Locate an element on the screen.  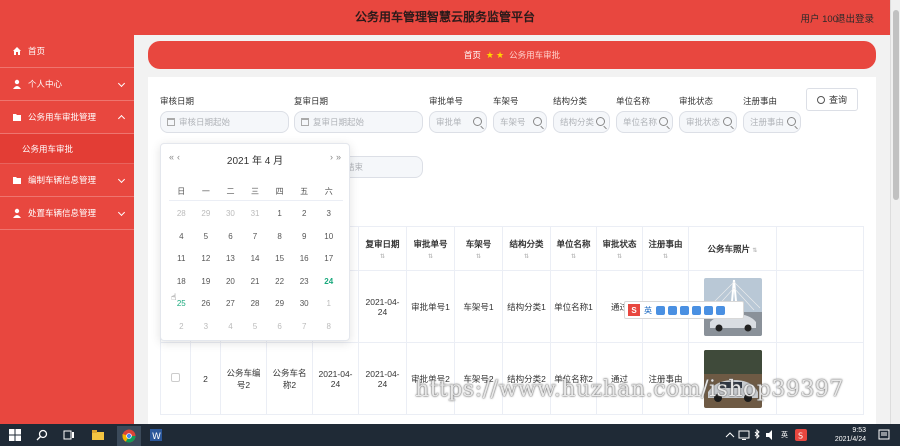
mic-icon is located at coordinates (672, 310).